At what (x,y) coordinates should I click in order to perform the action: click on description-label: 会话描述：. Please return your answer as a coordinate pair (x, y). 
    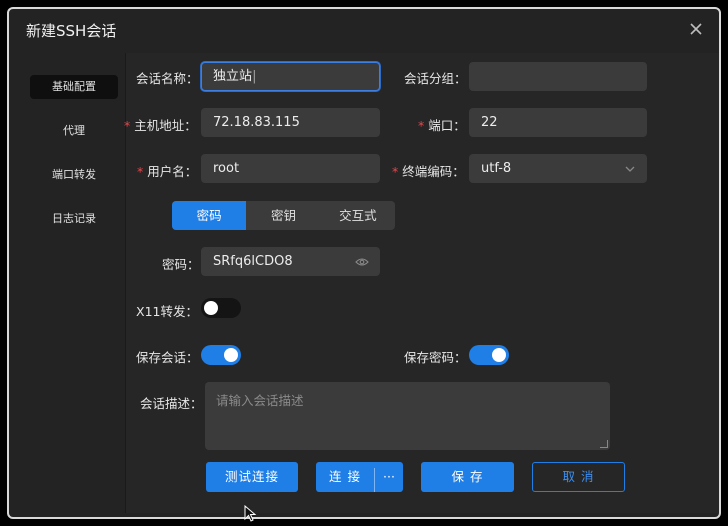
    Looking at the image, I should click on (171, 403).